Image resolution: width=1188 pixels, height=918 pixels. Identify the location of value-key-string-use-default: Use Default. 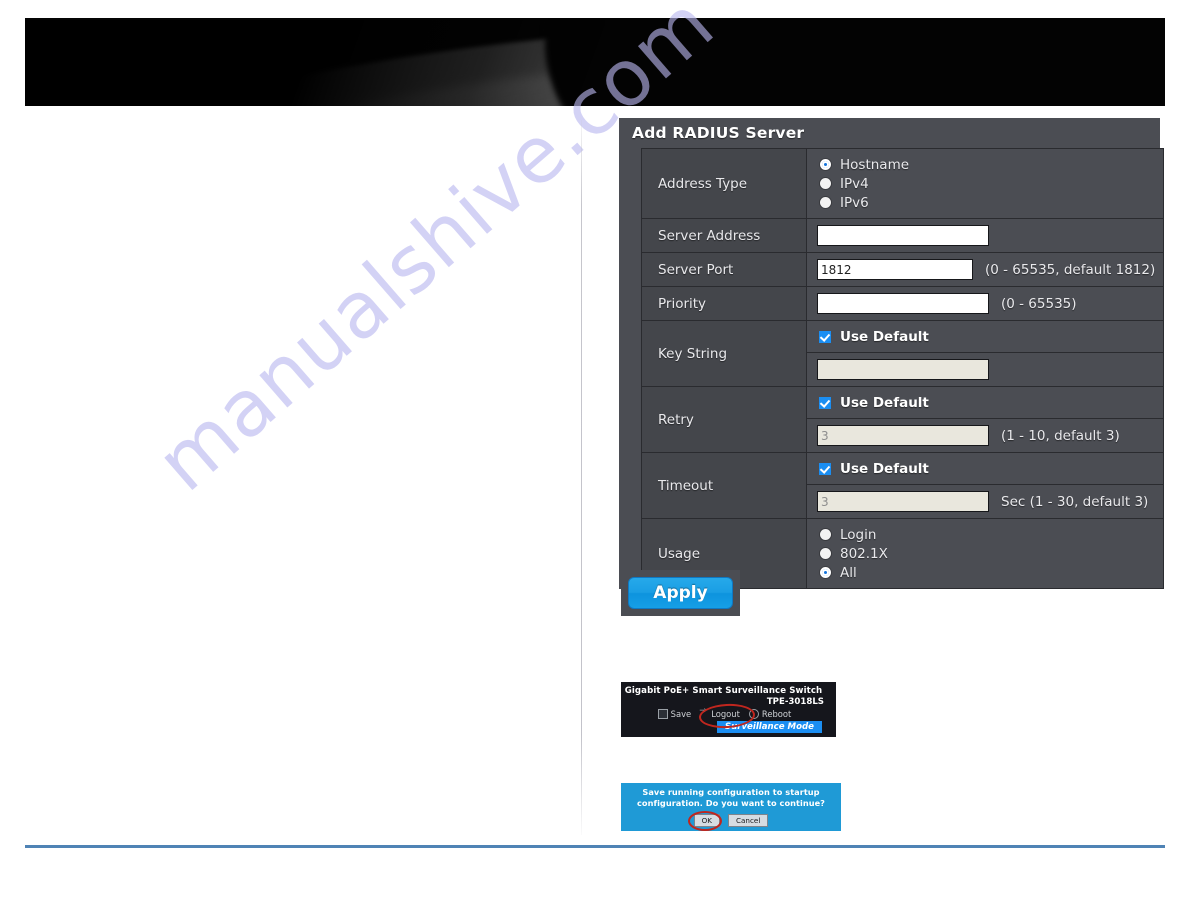
(985, 336).